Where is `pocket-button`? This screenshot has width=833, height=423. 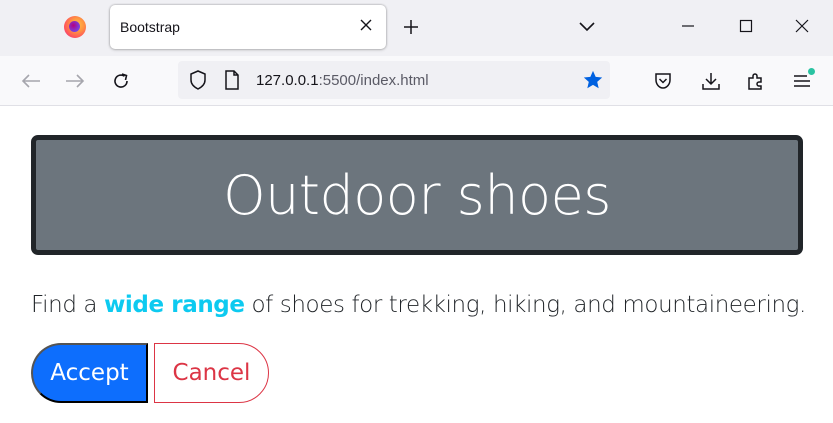 pocket-button is located at coordinates (663, 81).